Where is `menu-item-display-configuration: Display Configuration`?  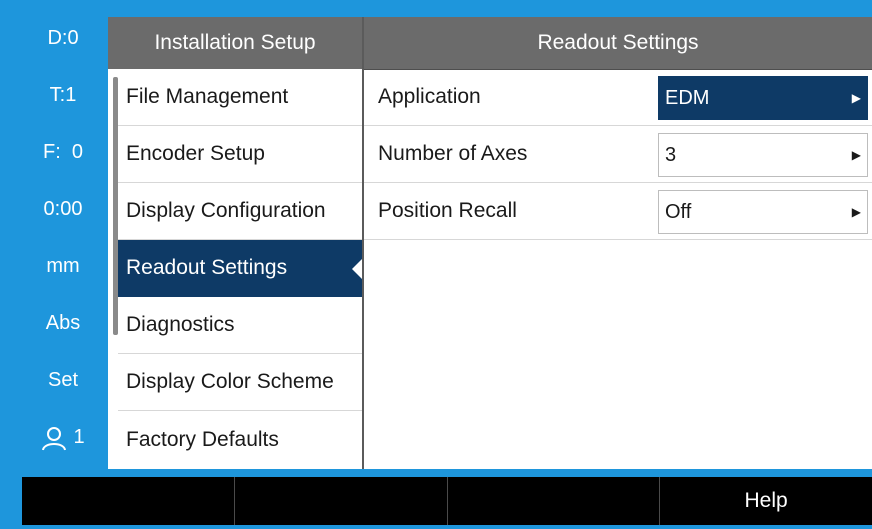 menu-item-display-configuration: Display Configuration is located at coordinates (240, 211).